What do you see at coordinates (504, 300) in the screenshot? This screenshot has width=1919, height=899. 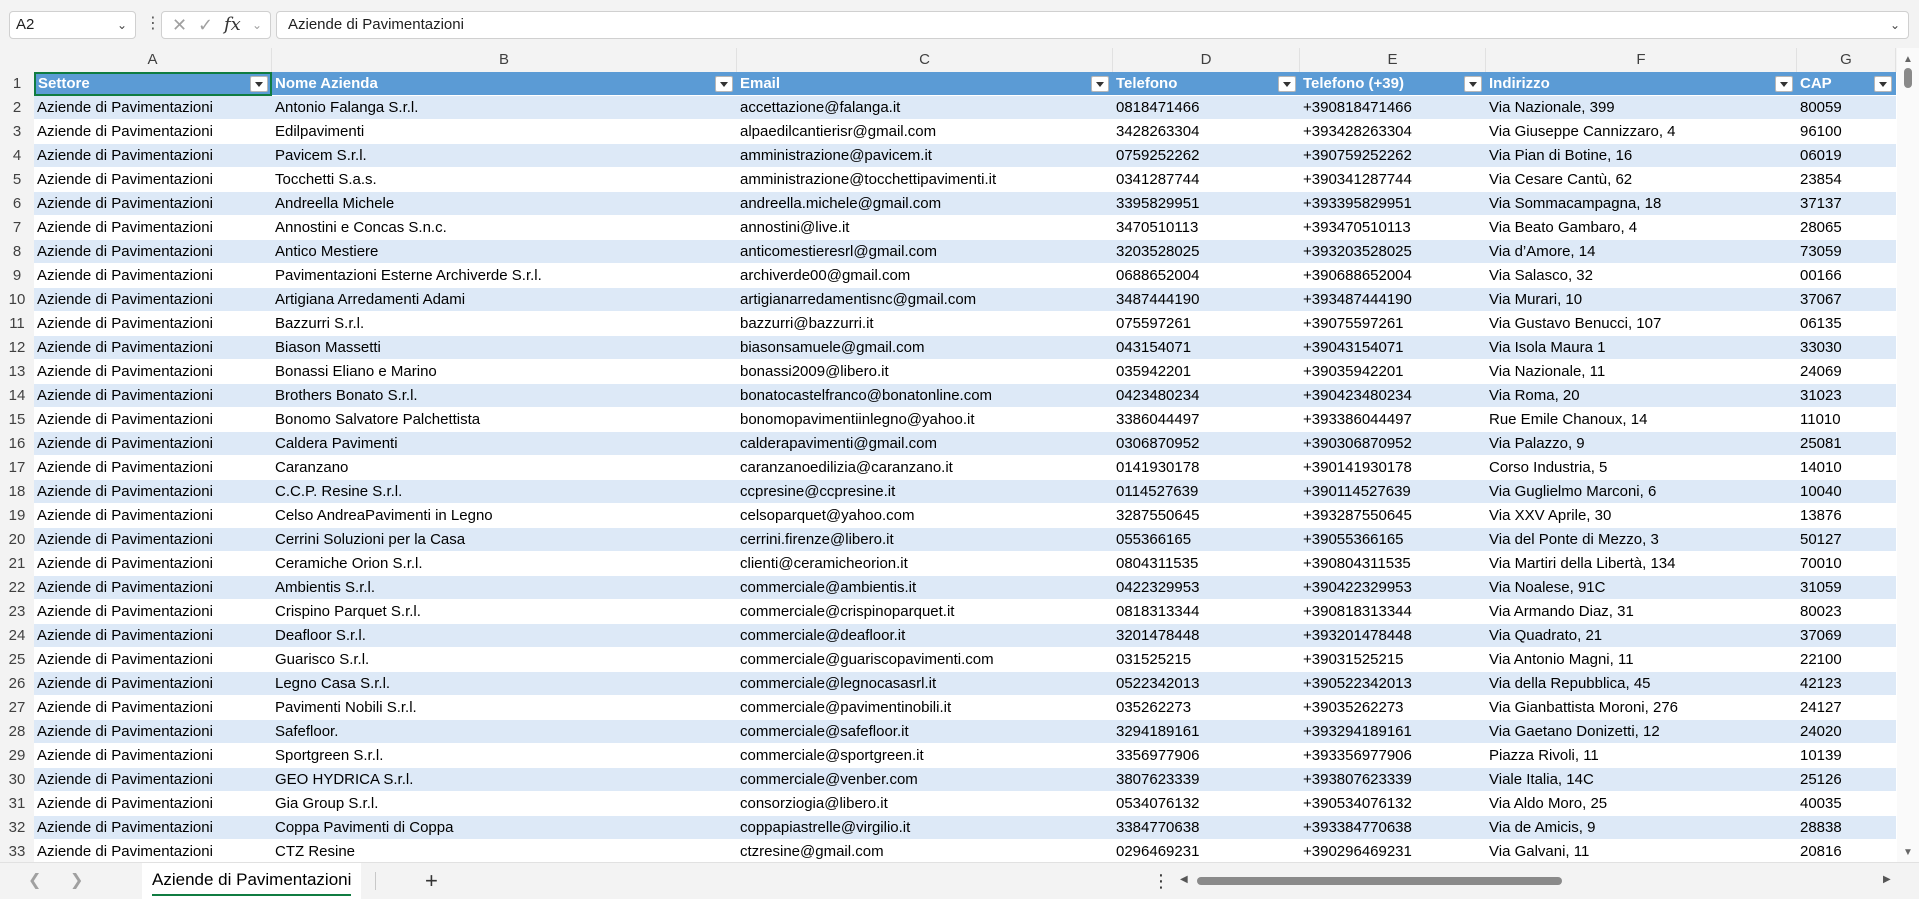 I see `cell: Artigiana Arredamenti Adami` at bounding box center [504, 300].